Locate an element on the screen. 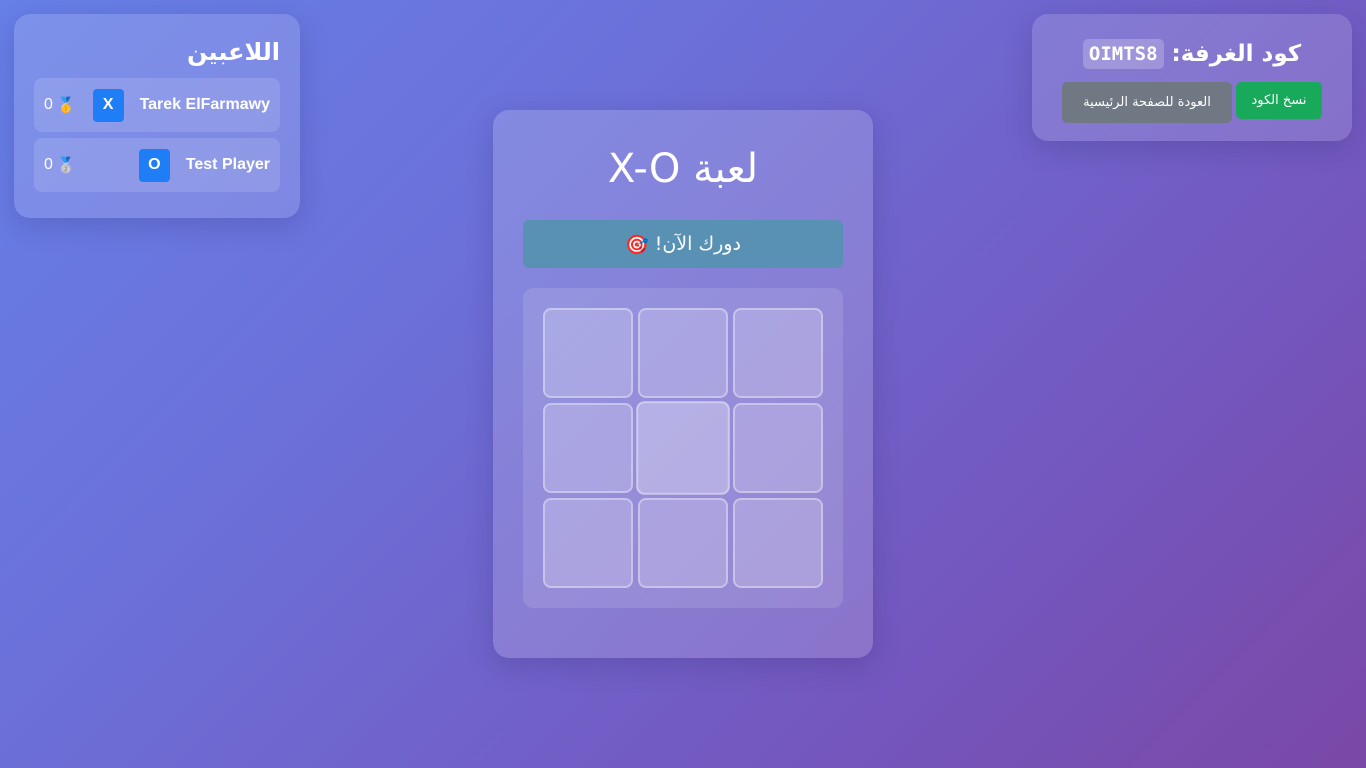 The height and width of the screenshot is (768, 1366). player-name: Tarek ElFarmawy is located at coordinates (204, 104).